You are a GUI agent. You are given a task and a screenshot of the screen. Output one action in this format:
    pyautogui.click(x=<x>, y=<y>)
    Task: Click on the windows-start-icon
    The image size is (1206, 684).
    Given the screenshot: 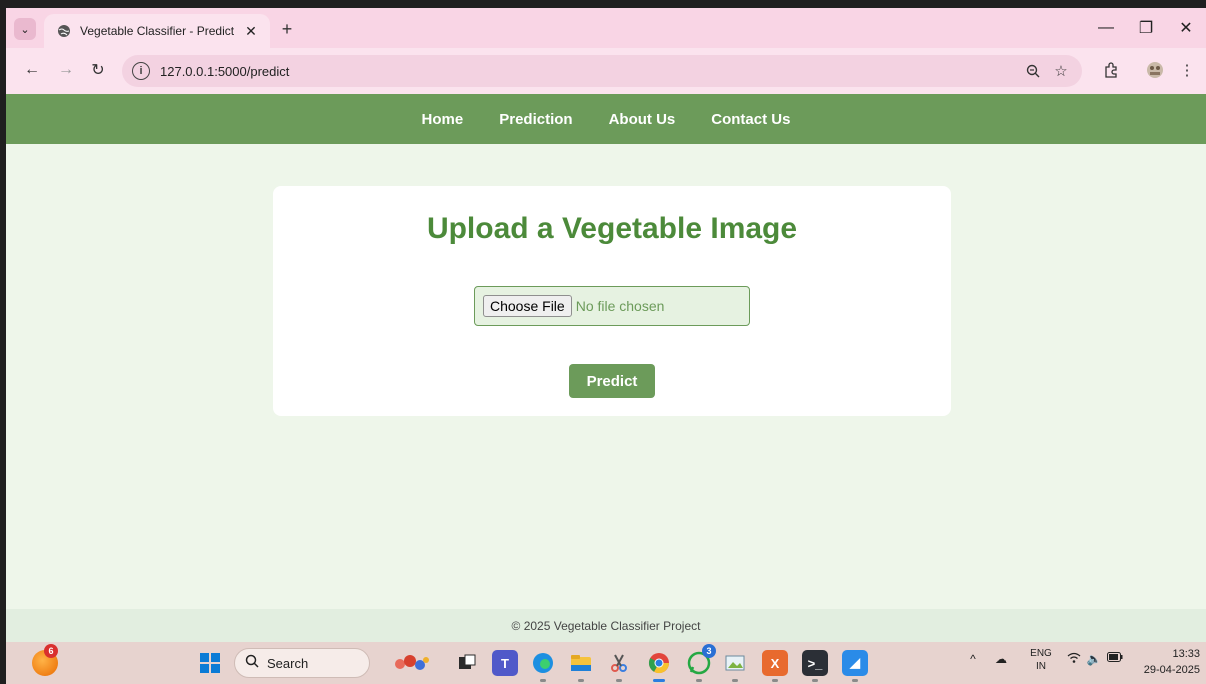 What is the action you would take?
    pyautogui.click(x=210, y=663)
    